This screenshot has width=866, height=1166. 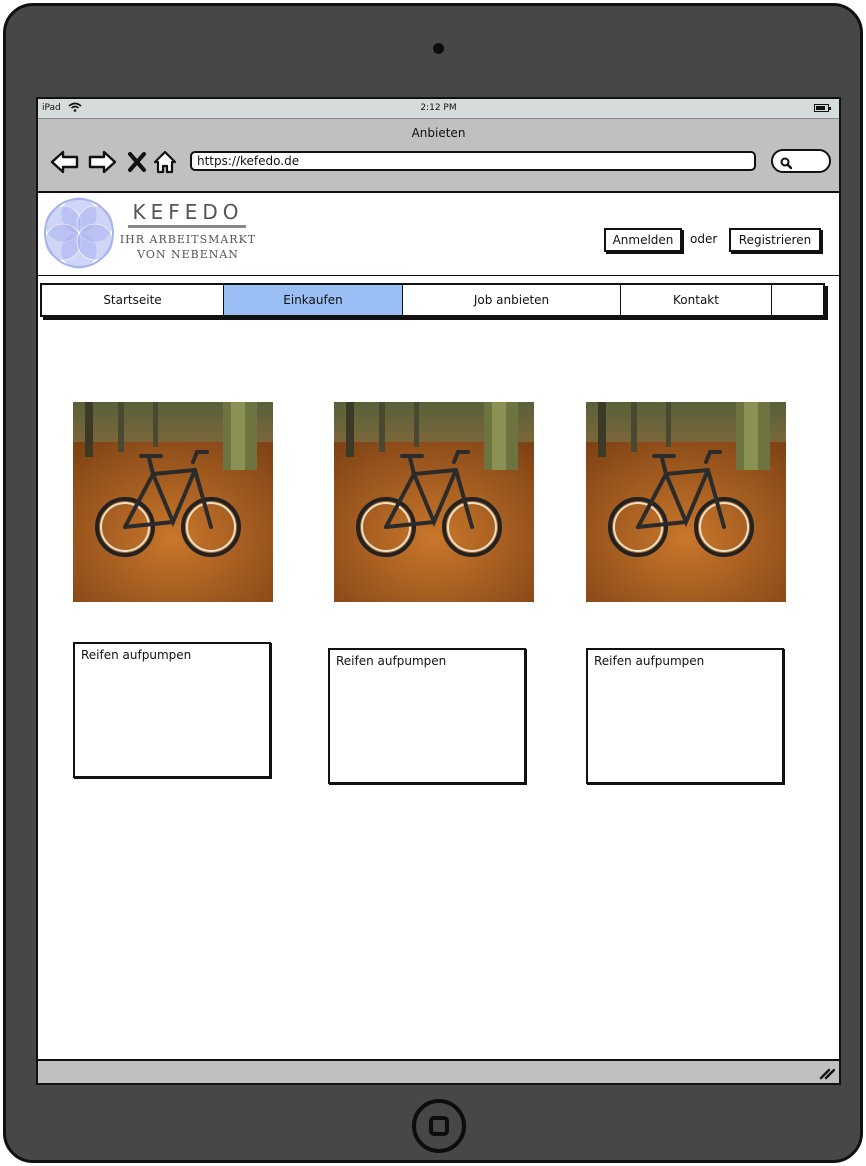 I want to click on tab-job-anbieten: Job anbieten, so click(x=512, y=300).